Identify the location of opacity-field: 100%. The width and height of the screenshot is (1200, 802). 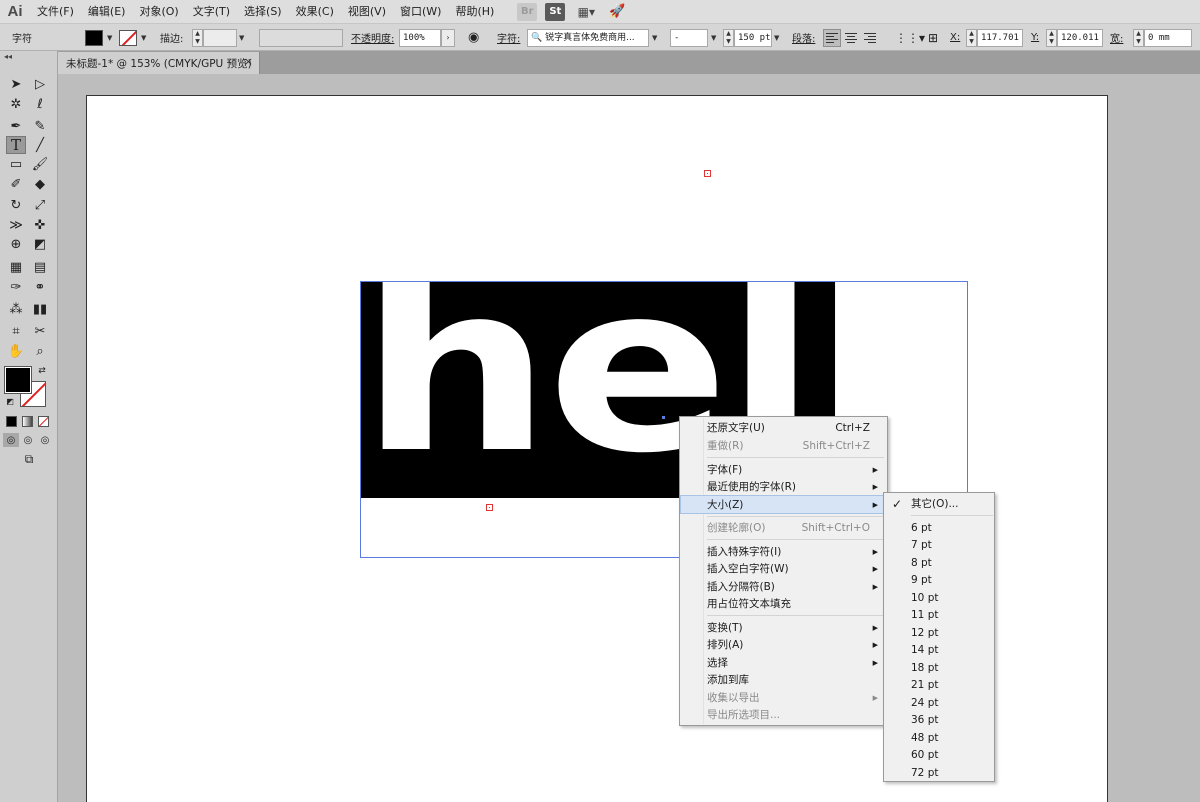
(420, 37).